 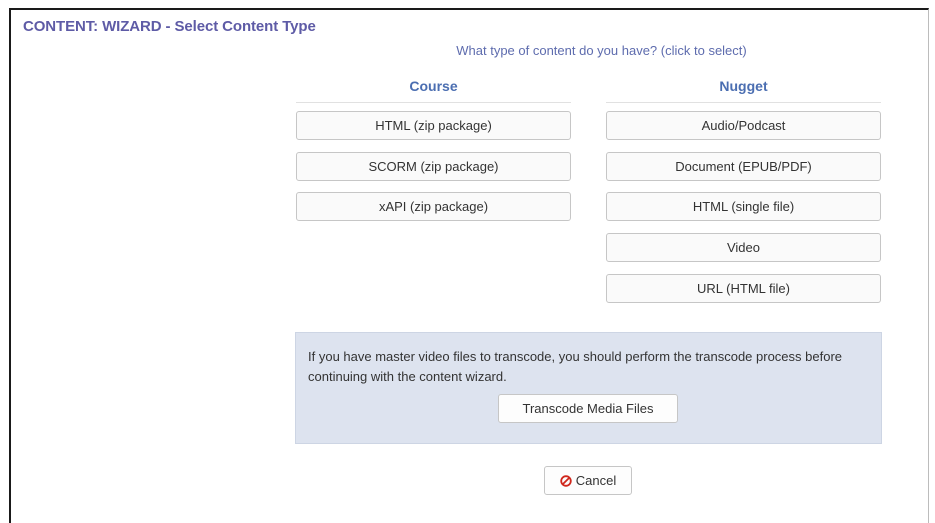 What do you see at coordinates (588, 408) in the screenshot?
I see `transcode-media-files-button: Transcode Media Files` at bounding box center [588, 408].